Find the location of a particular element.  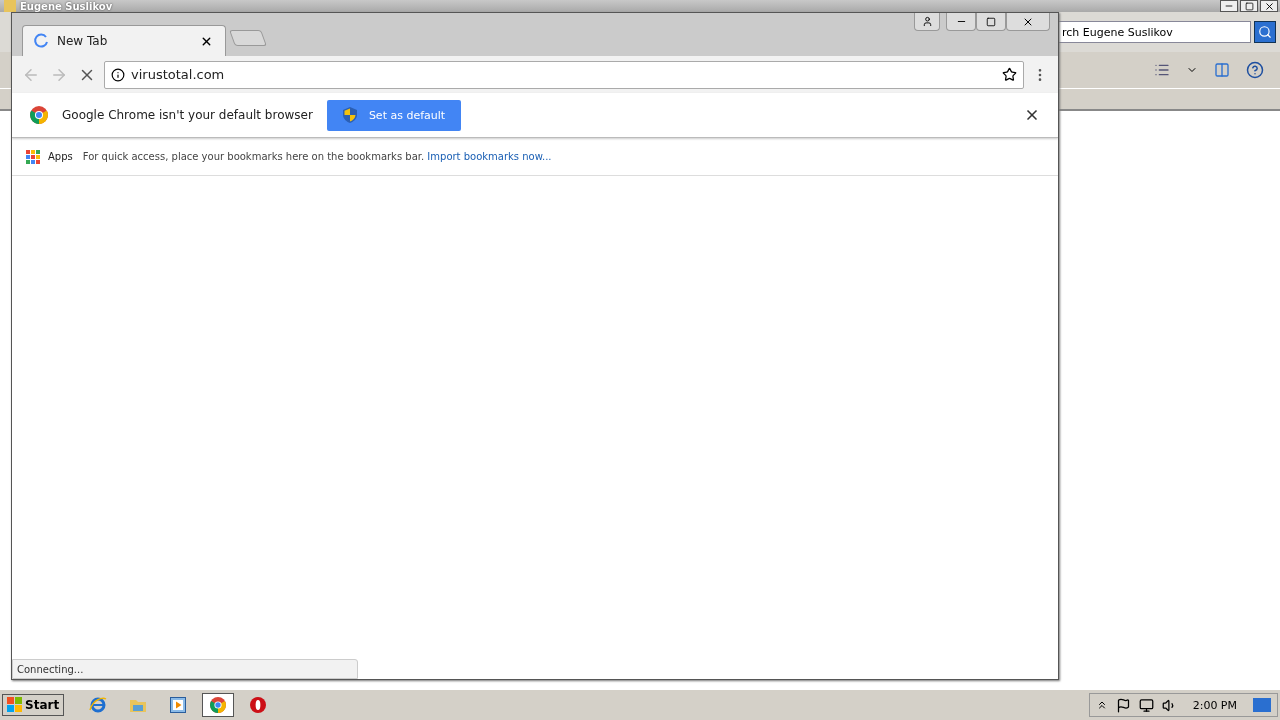

window-title: Eugene Suslikov is located at coordinates (66, 6).